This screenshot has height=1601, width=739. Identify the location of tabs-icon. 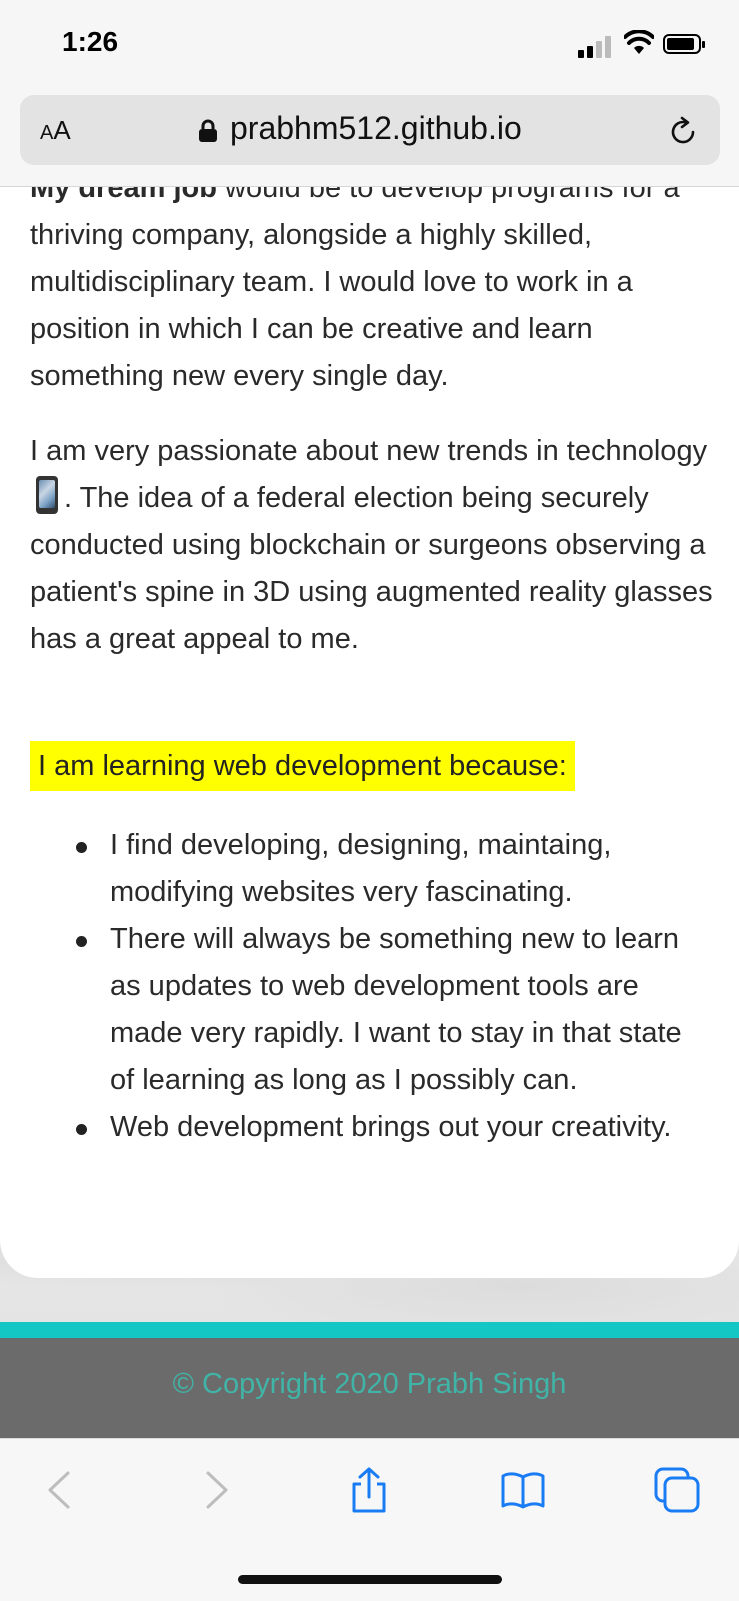
(677, 1490).